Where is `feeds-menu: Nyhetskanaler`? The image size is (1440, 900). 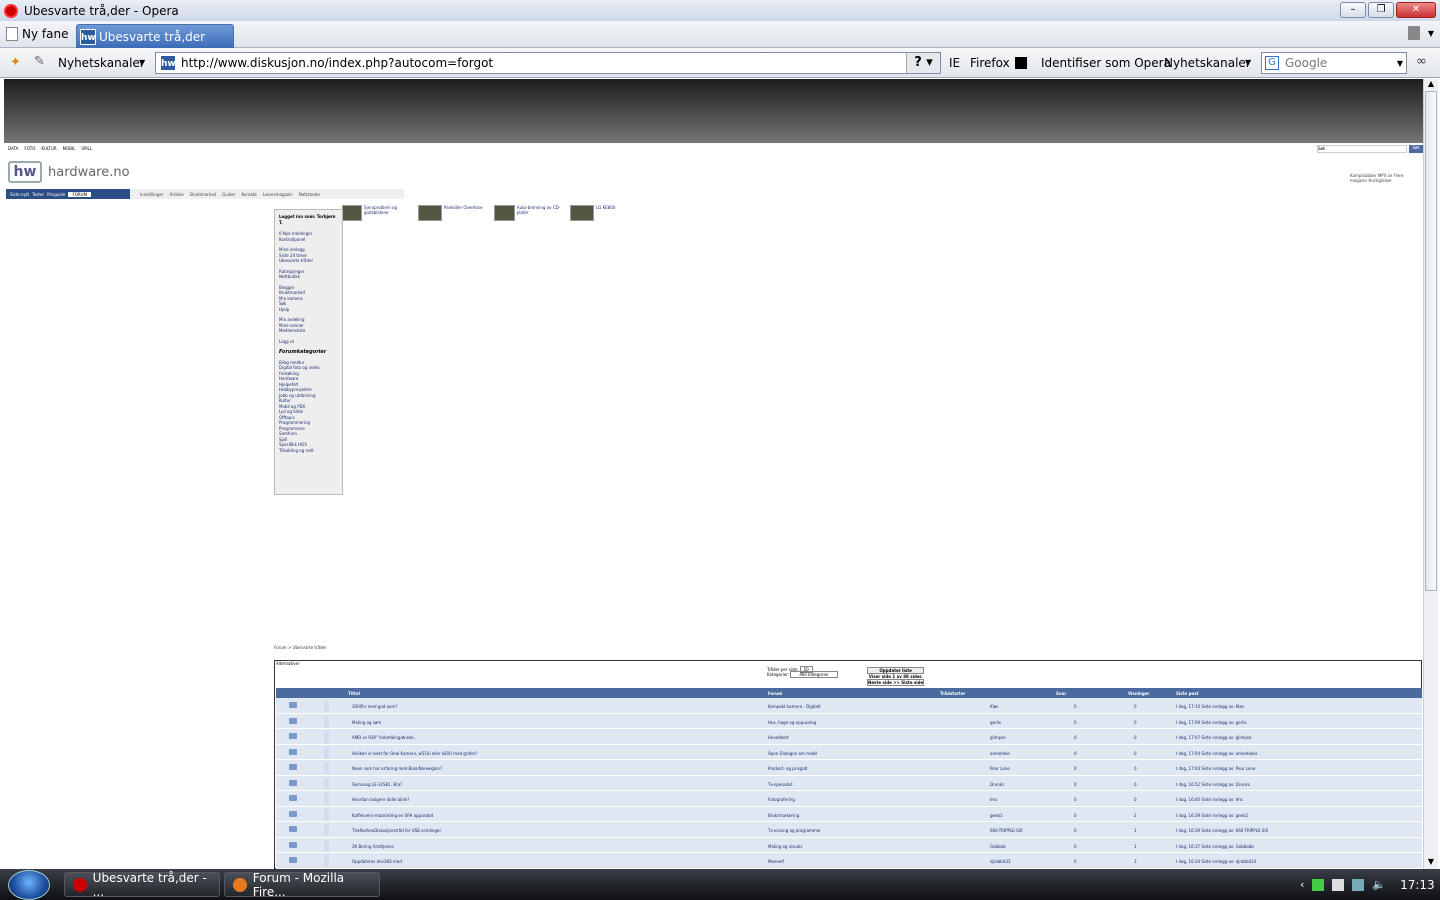 feeds-menu: Nyhetskanaler is located at coordinates (101, 63).